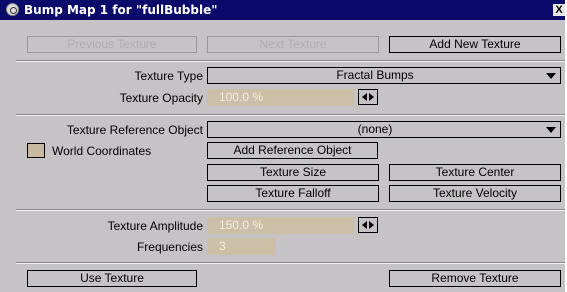 This screenshot has width=567, height=292. What do you see at coordinates (112, 44) in the screenshot?
I see `previous-texture-button: Previous Texture` at bounding box center [112, 44].